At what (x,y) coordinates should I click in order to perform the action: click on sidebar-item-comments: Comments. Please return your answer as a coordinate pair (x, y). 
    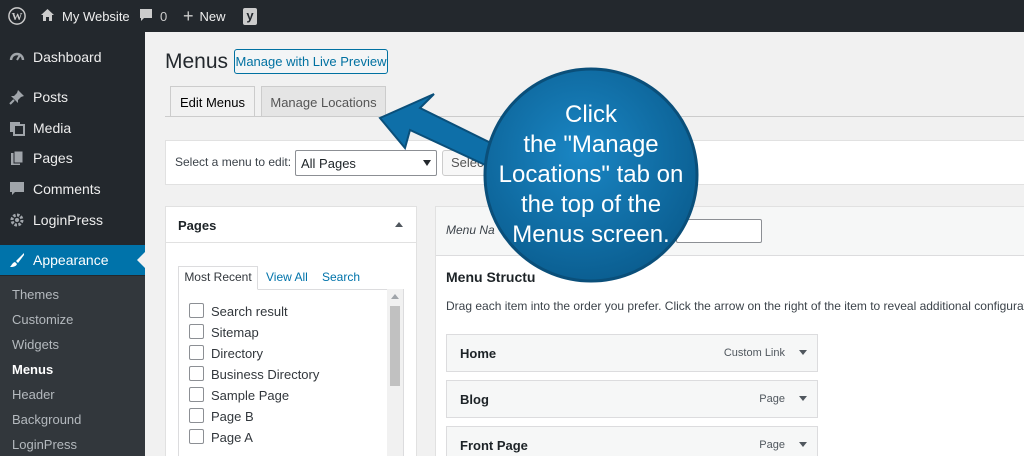
    Looking at the image, I should click on (72, 189).